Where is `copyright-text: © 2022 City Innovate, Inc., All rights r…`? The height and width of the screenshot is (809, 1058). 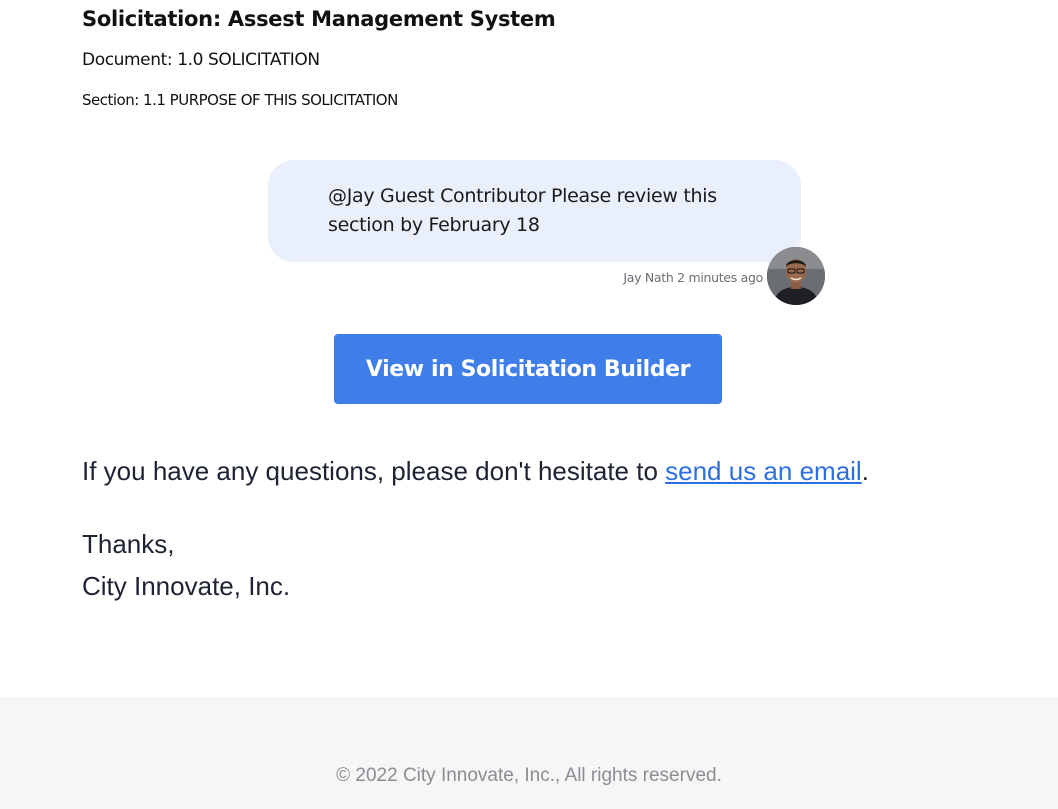 copyright-text: © 2022 City Innovate, Inc., All rights r… is located at coordinates (529, 775).